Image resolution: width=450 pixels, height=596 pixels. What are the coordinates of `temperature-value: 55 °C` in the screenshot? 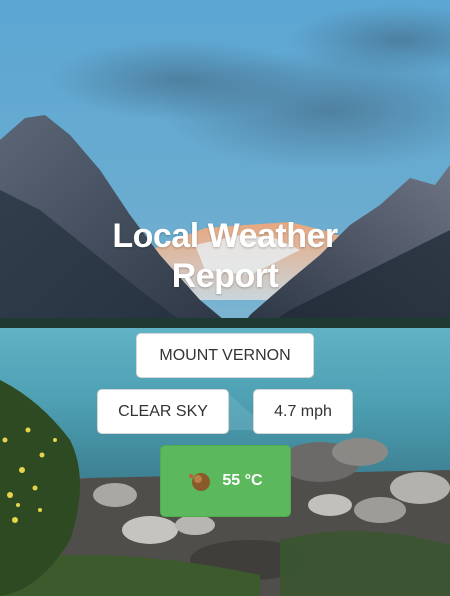 It's located at (242, 480).